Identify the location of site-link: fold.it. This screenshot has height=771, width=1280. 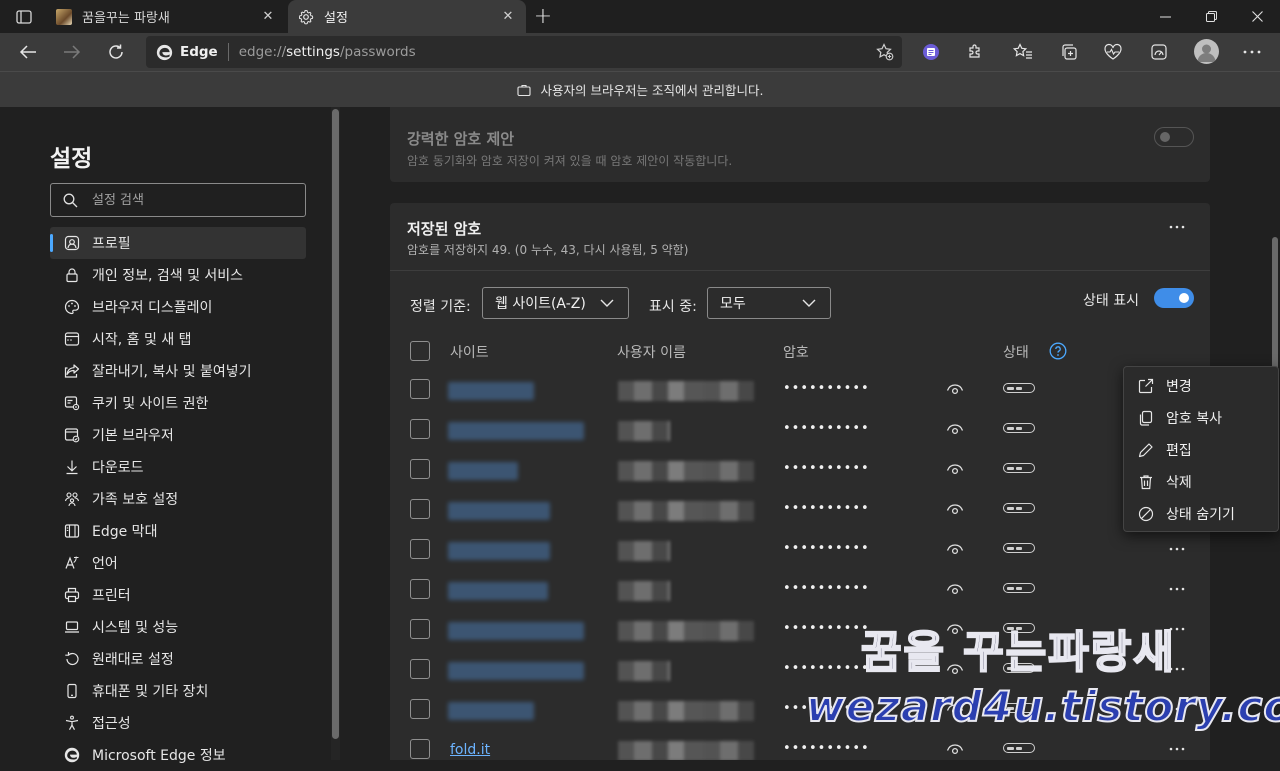
(470, 750).